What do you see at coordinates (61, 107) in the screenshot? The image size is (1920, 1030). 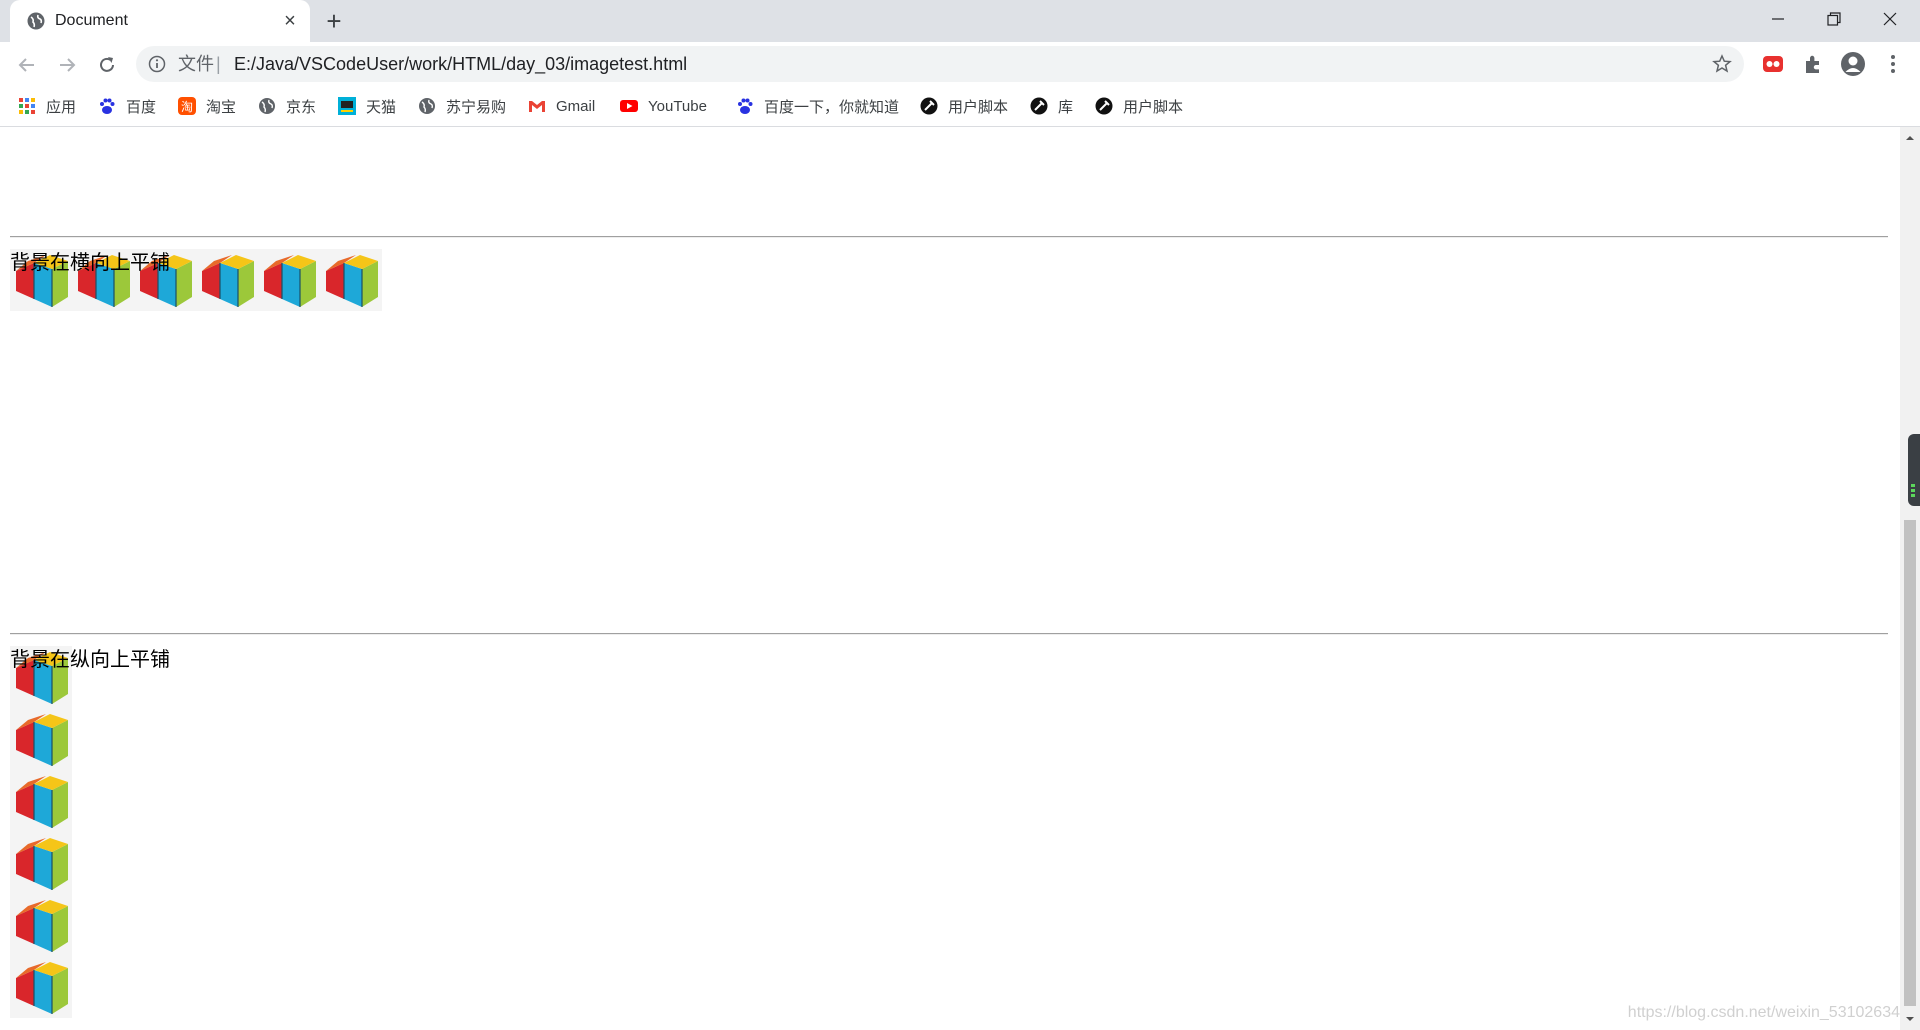 I see `bookmark-label: 应用` at bounding box center [61, 107].